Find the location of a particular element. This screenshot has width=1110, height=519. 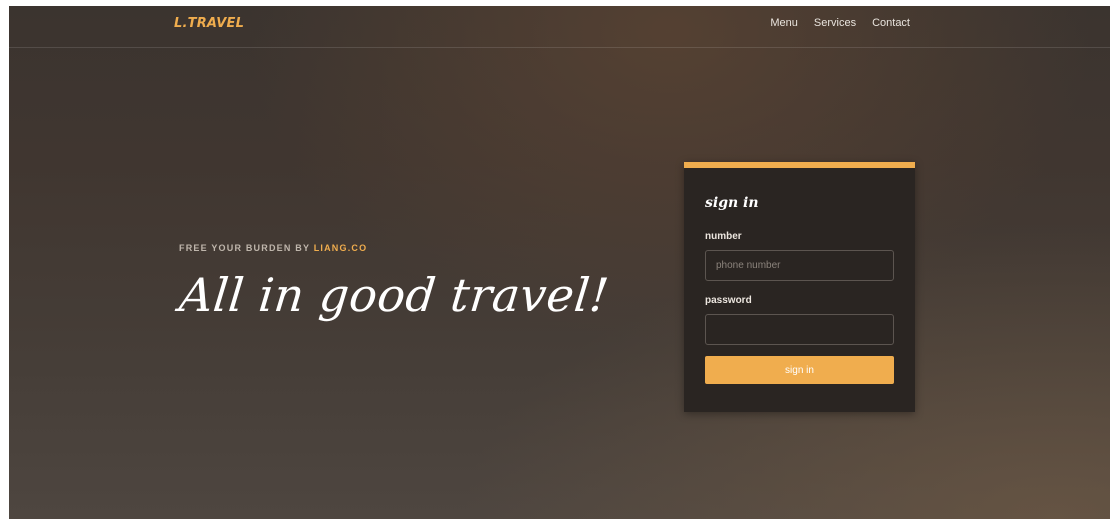

top-navbar: L.TRAVEL Menu Services Contact is located at coordinates (559, 27).